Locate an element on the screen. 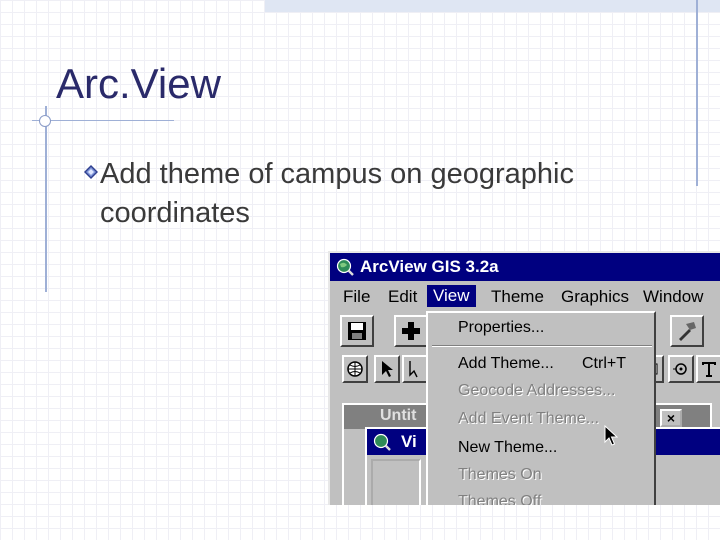 The height and width of the screenshot is (540, 720). view-window-title: Vi is located at coordinates (409, 441).